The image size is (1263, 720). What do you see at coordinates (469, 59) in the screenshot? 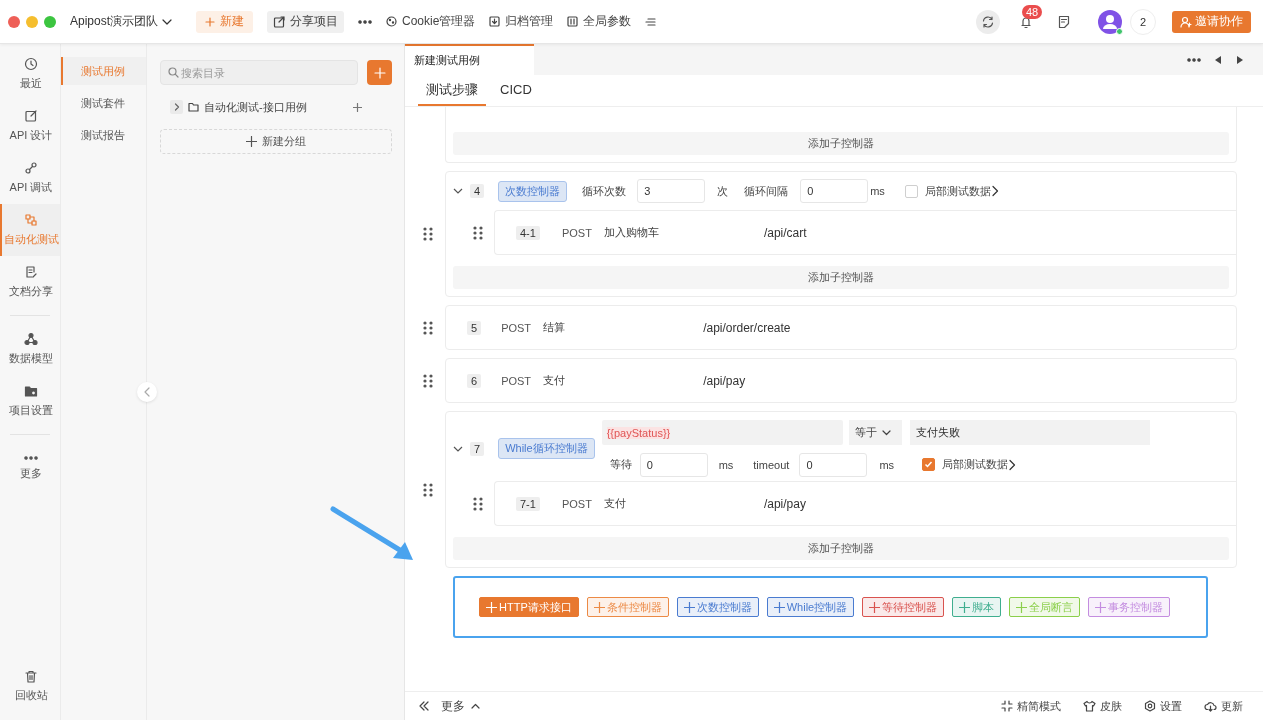
I see `editor-tab: 新建测试用例` at bounding box center [469, 59].